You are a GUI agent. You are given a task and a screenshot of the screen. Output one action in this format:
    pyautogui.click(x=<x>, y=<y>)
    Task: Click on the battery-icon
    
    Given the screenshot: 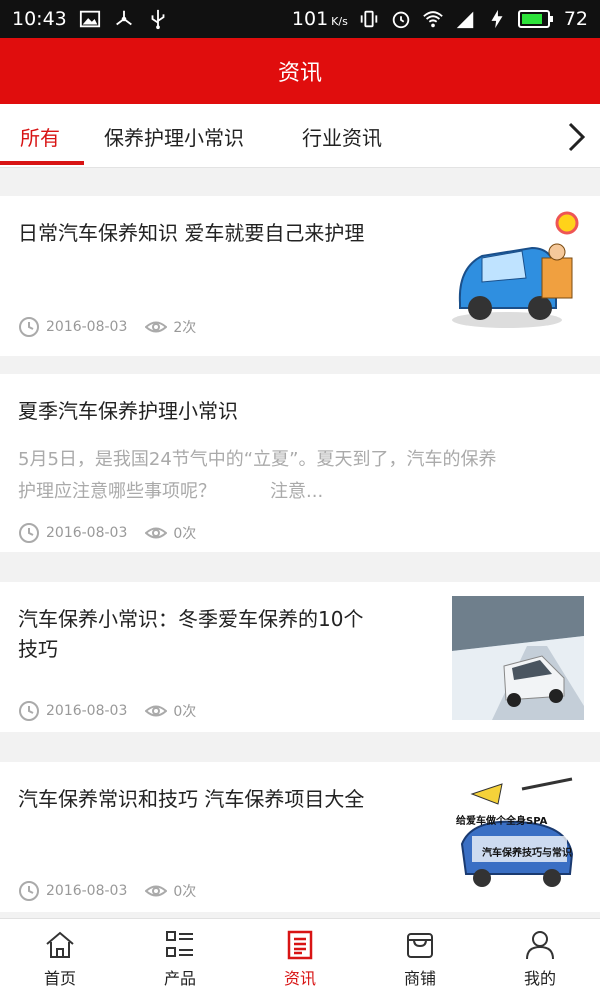 What is the action you would take?
    pyautogui.click(x=535, y=19)
    